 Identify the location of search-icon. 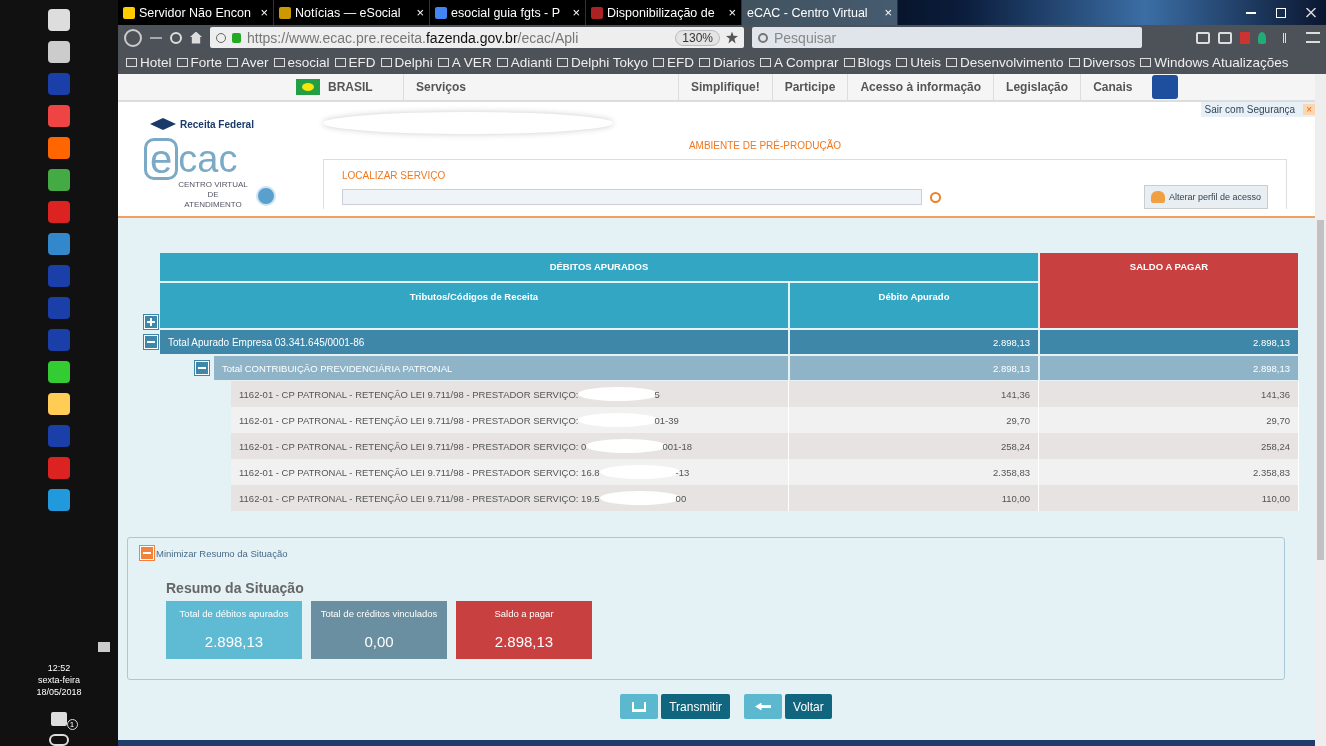
(935, 197).